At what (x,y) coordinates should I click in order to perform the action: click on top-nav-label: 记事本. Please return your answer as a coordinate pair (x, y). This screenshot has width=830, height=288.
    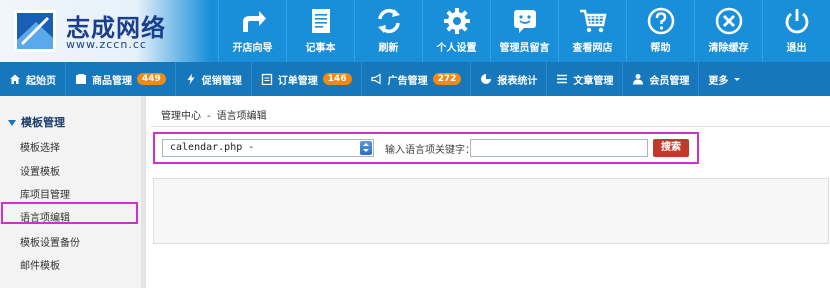
    Looking at the image, I should click on (320, 48).